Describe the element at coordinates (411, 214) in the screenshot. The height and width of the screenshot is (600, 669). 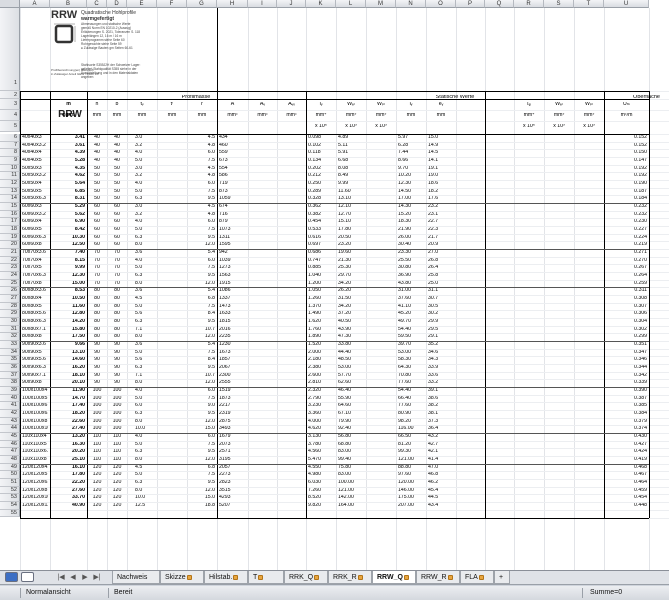
I see `table-cell: 15.20` at that location.